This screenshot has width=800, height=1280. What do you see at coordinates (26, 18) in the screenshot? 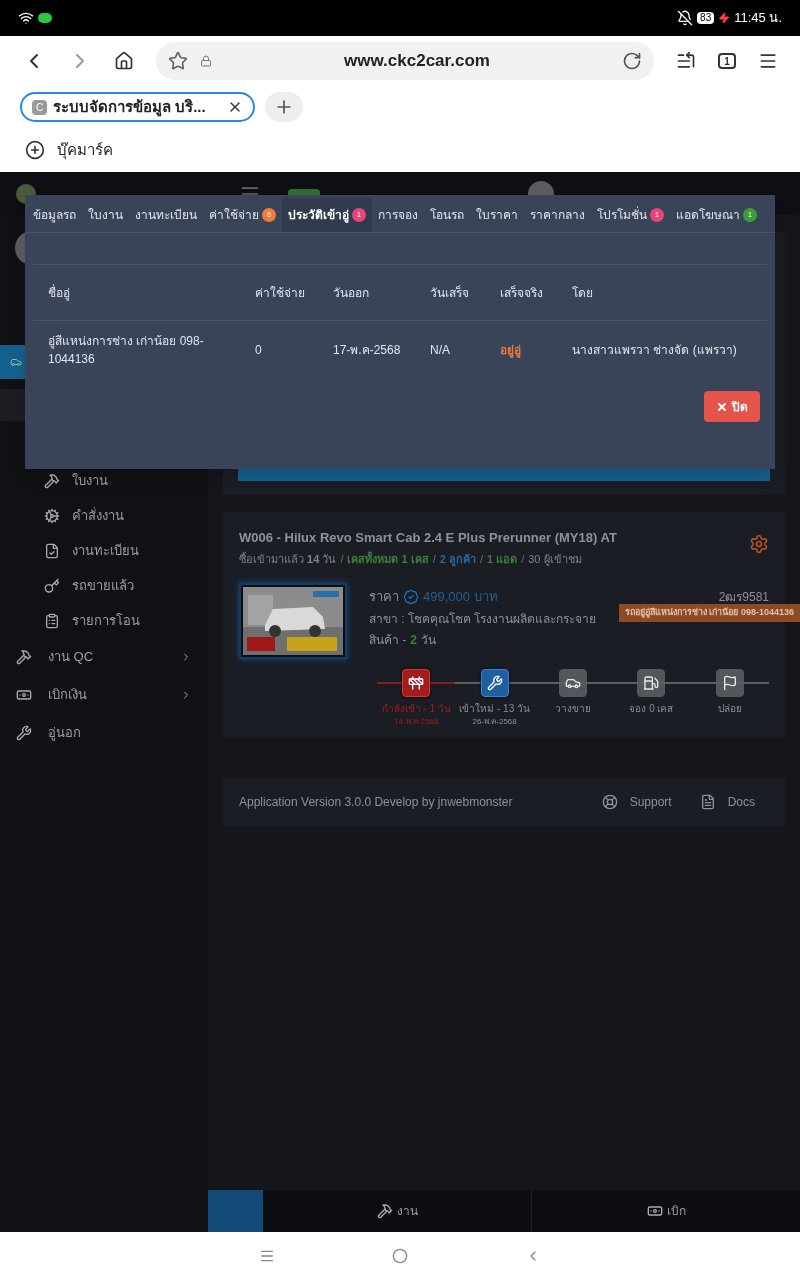
I see `wifi-icon` at bounding box center [26, 18].